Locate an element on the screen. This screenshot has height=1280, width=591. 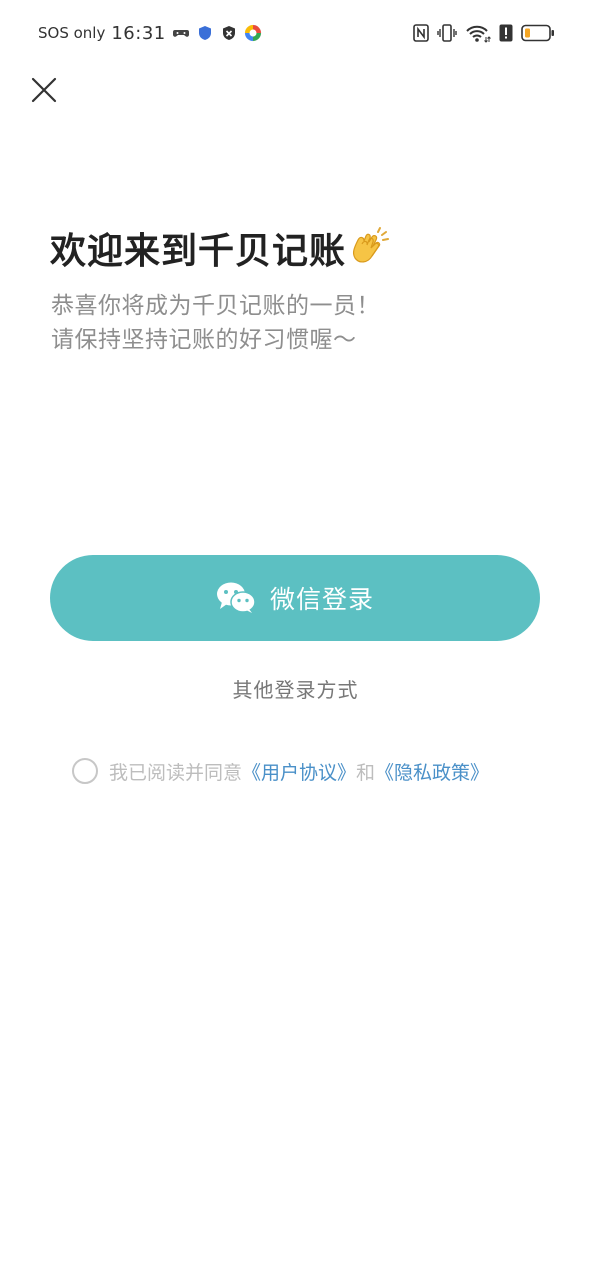
vibrate-icon is located at coordinates (447, 33).